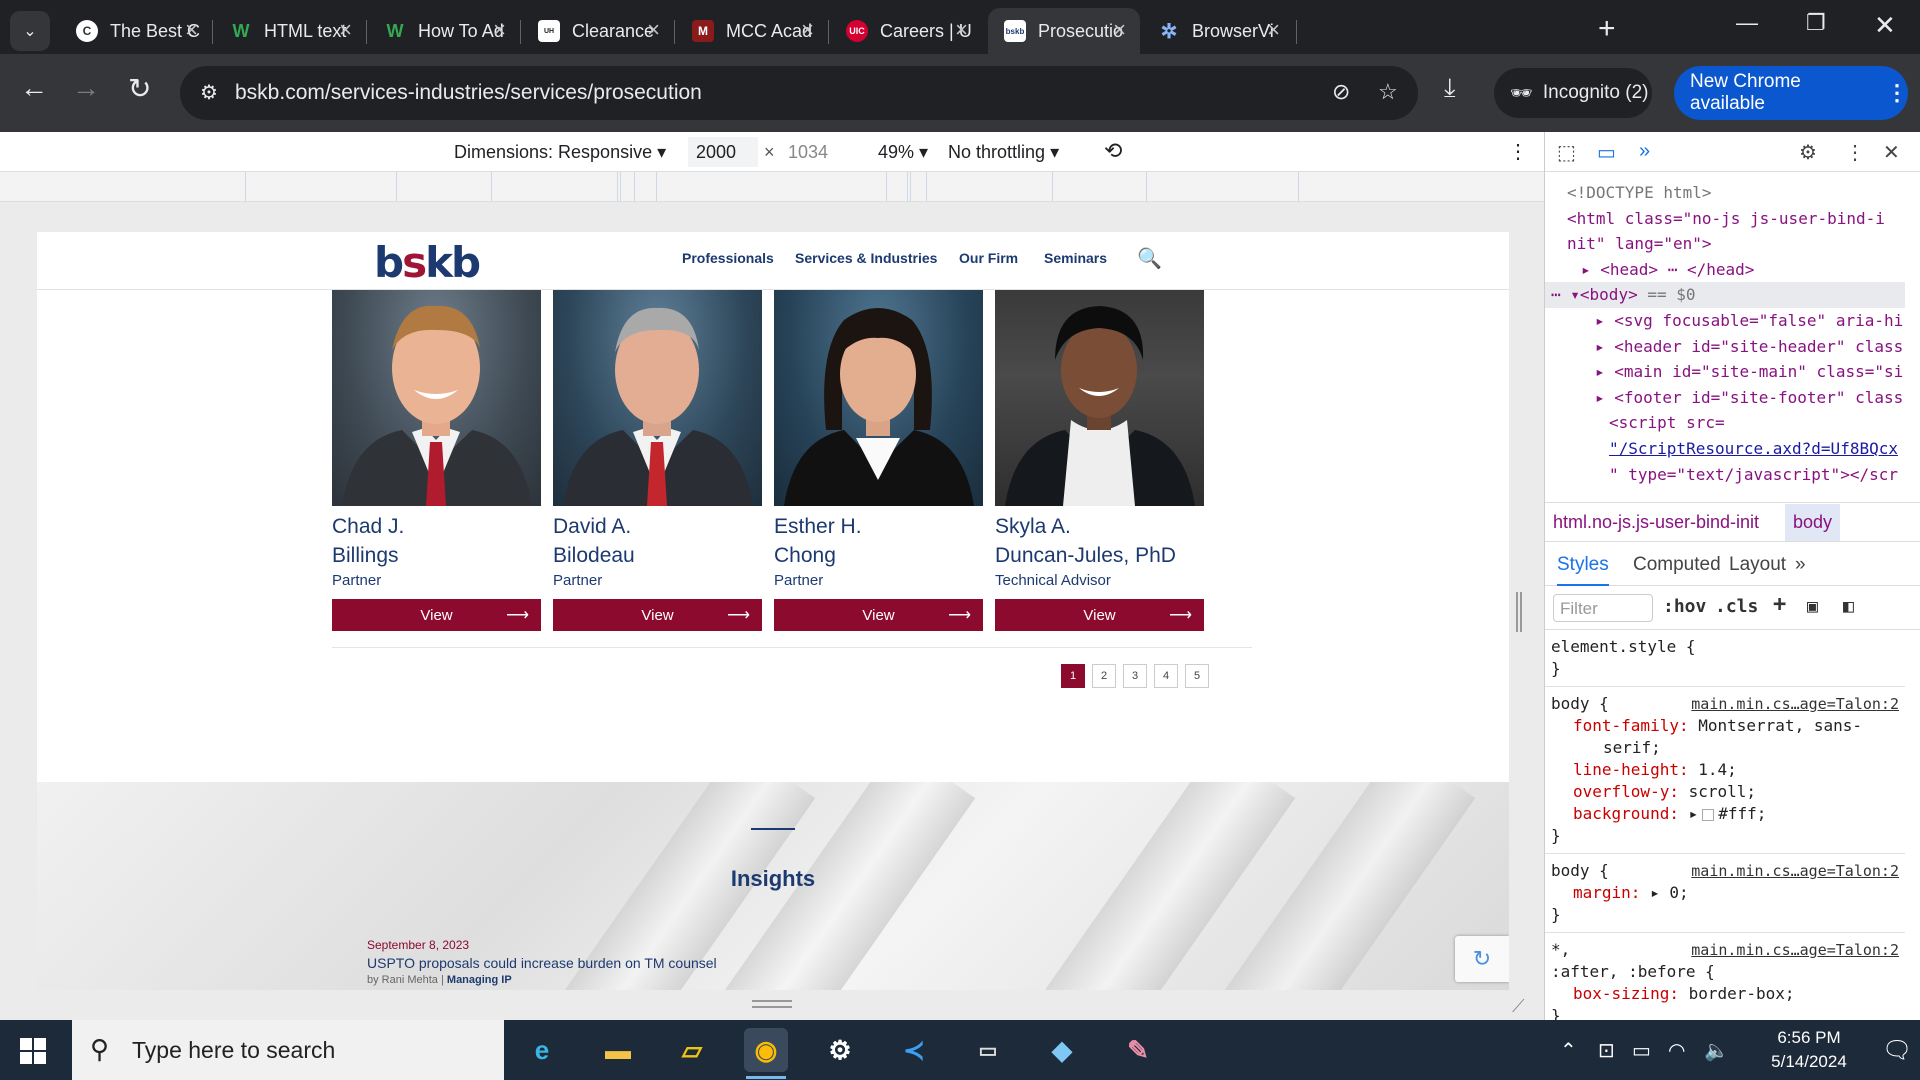 The width and height of the screenshot is (1920, 1080). What do you see at coordinates (1138, 1050) in the screenshot?
I see `paint-icon: ✎` at bounding box center [1138, 1050].